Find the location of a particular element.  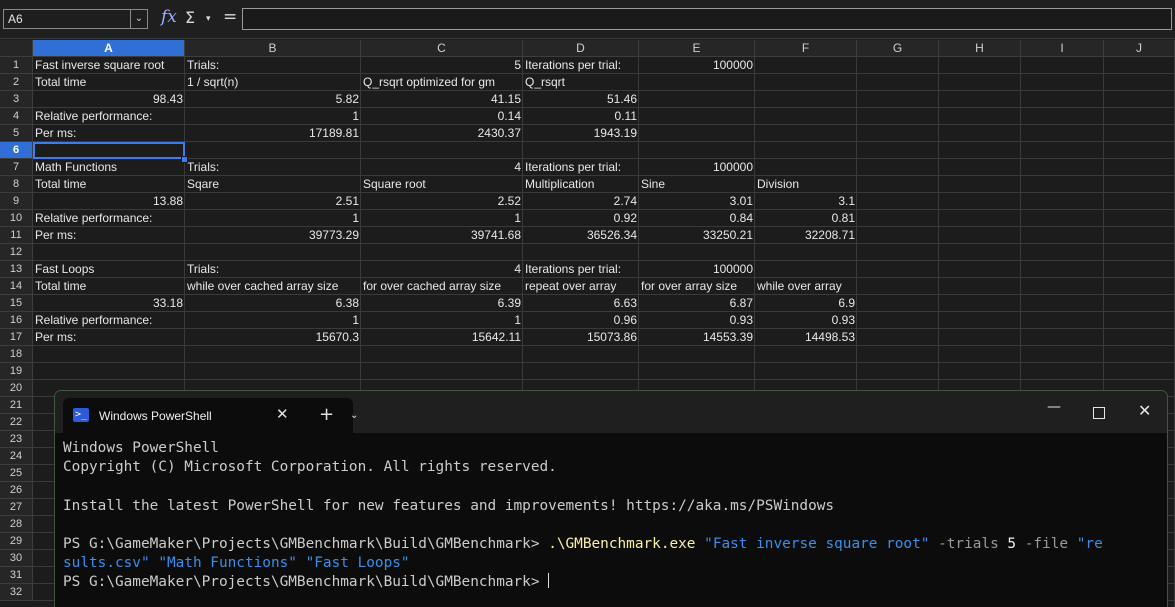

column-header: B is located at coordinates (273, 48).